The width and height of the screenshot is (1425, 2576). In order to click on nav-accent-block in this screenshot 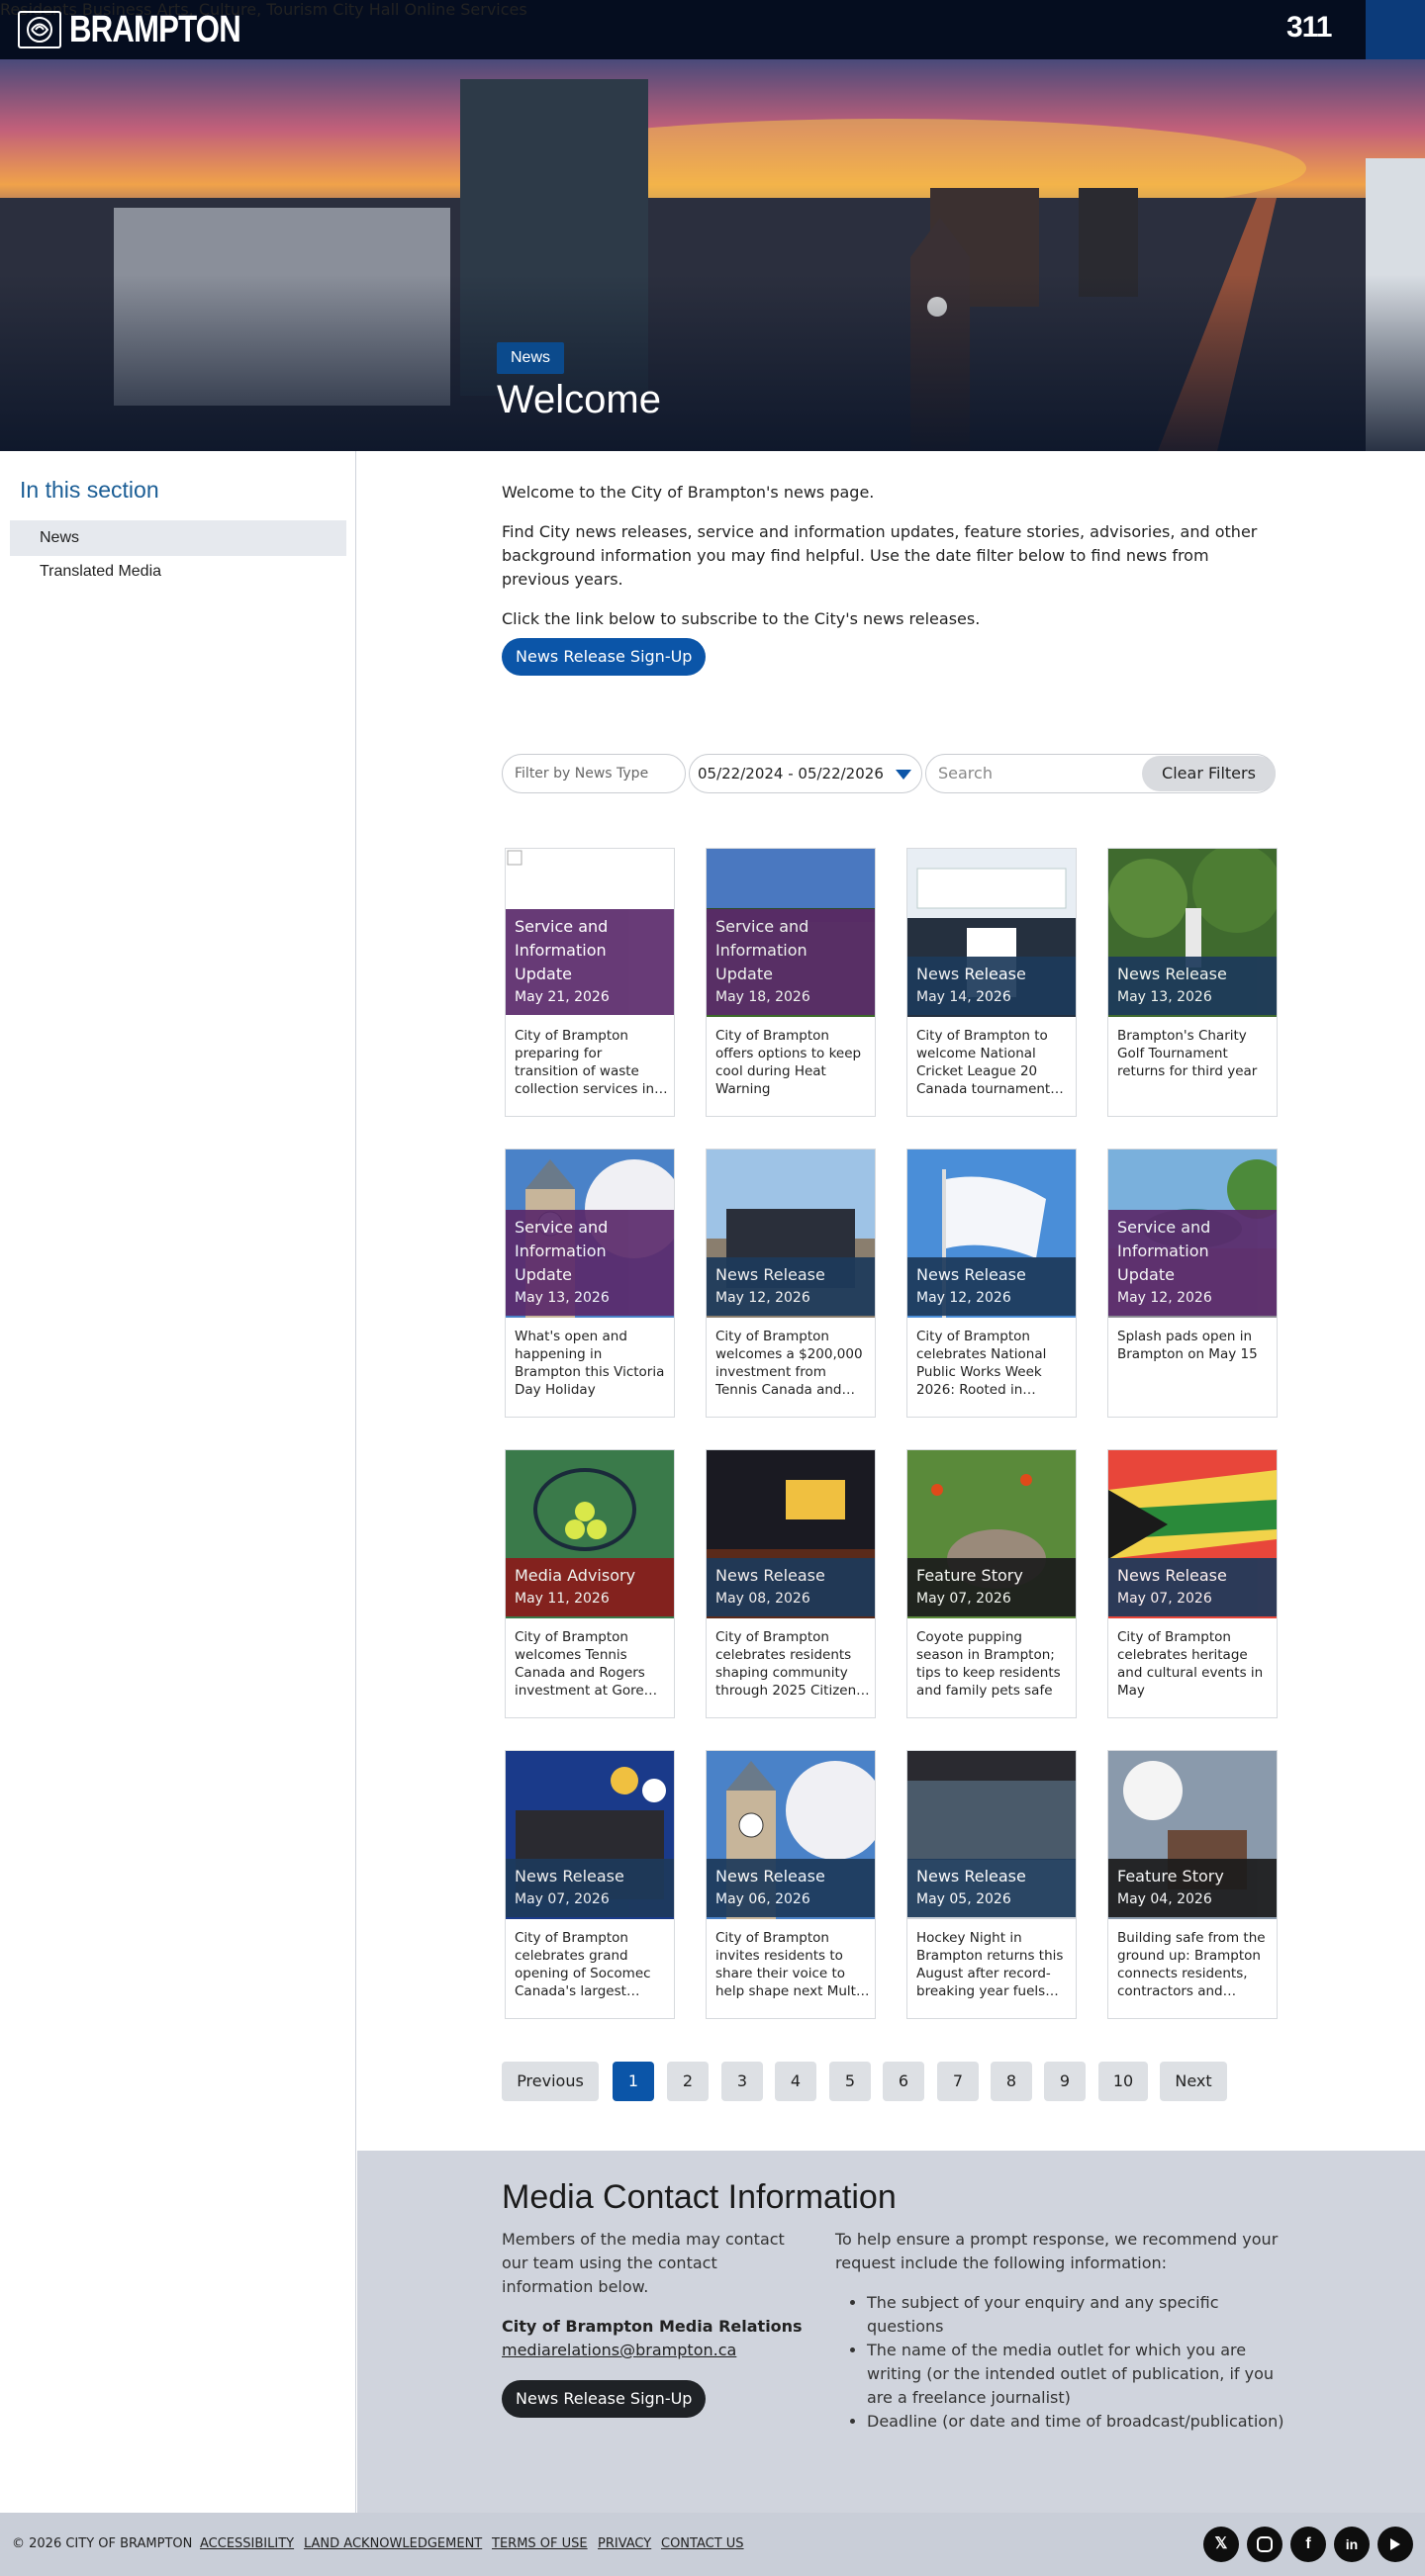, I will do `click(1395, 30)`.